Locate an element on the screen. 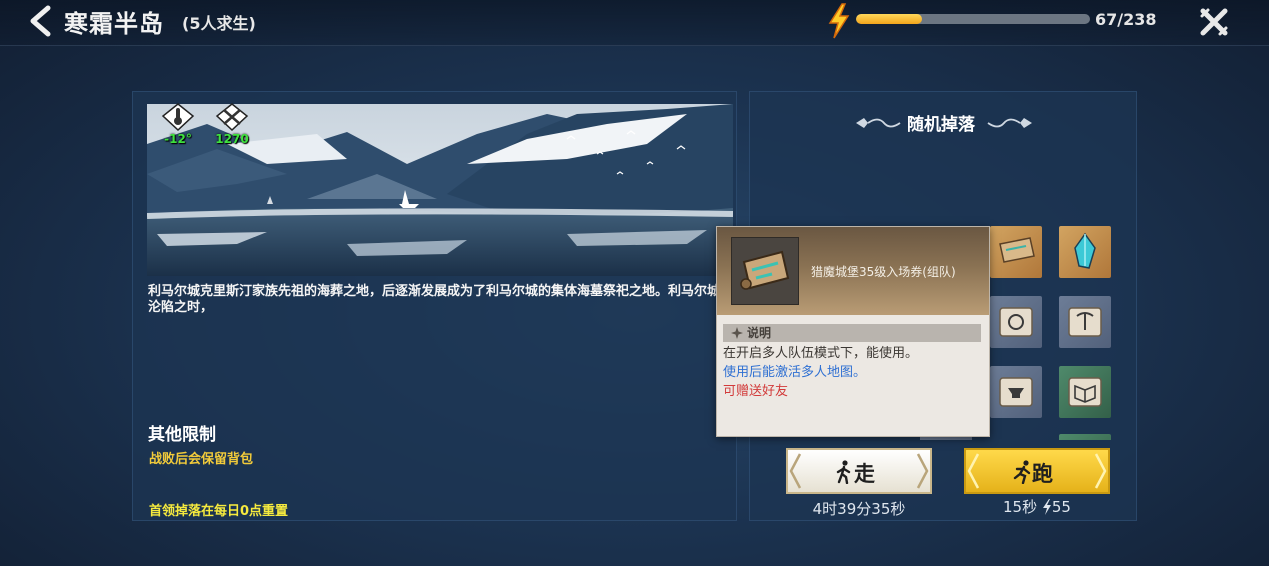 This screenshot has width=1269, height=566. pickaxe-scroll-icon is located at coordinates (1085, 322).